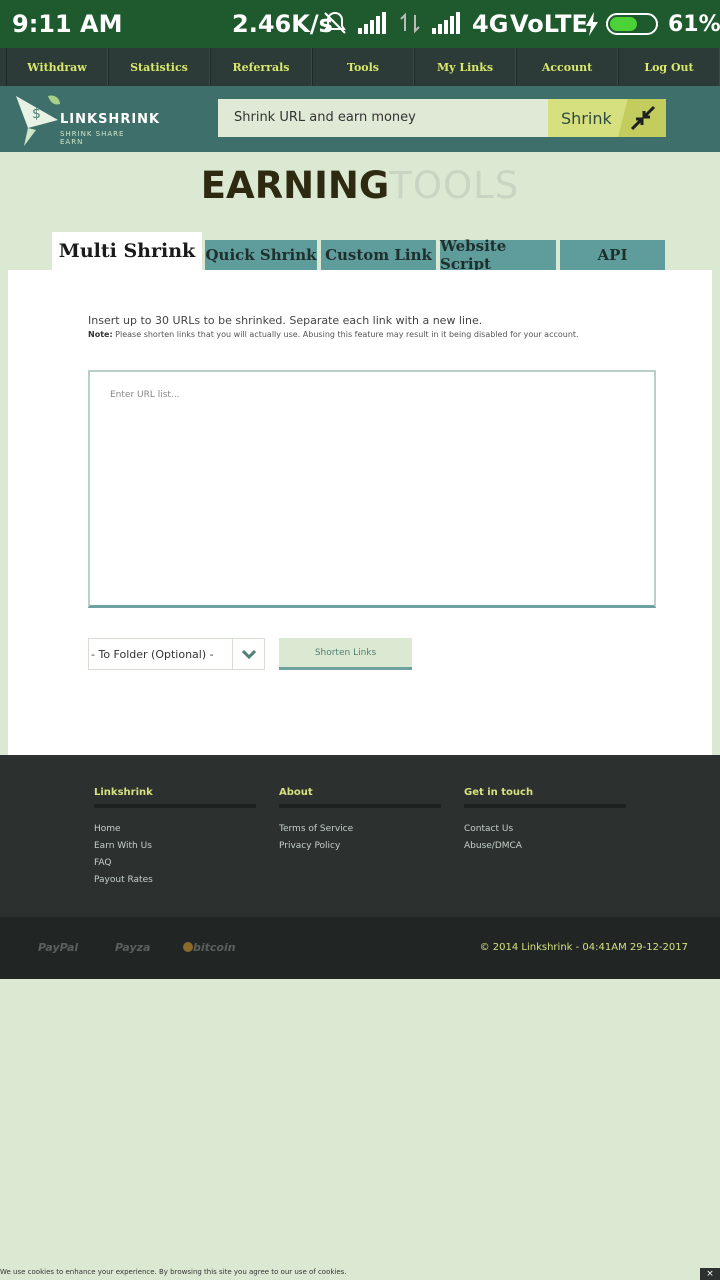  I want to click on nav-referrals: Referrals, so click(261, 67).